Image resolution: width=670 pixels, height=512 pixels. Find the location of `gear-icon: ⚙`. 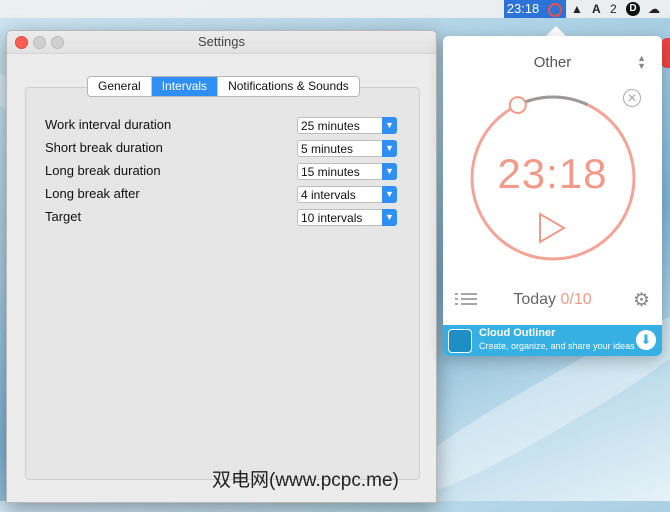

gear-icon: ⚙ is located at coordinates (641, 300).